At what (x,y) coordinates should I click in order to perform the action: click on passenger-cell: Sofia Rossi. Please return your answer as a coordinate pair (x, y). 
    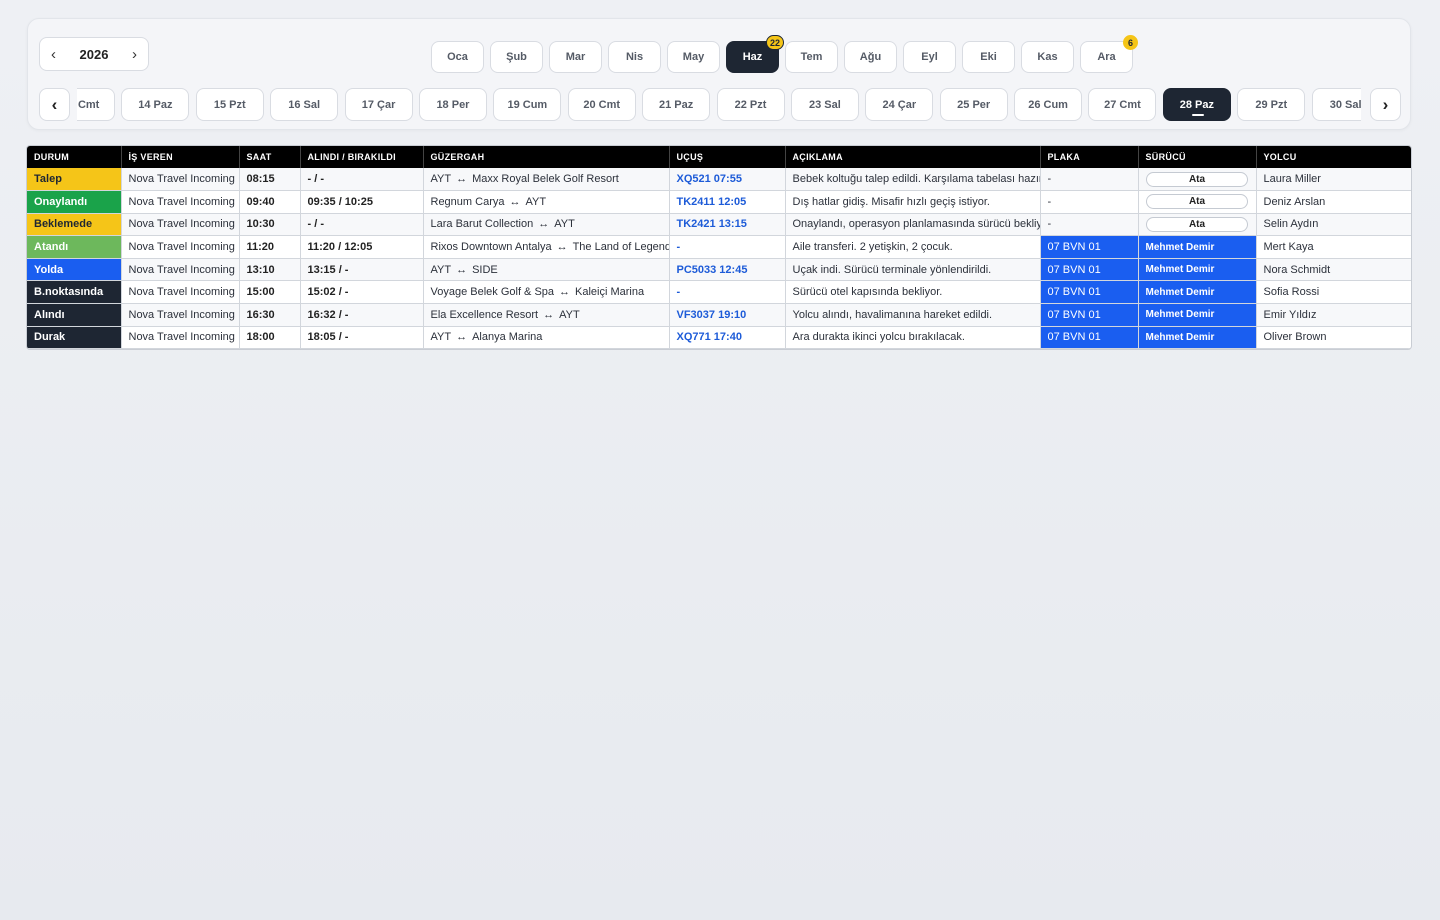
    Looking at the image, I should click on (1333, 292).